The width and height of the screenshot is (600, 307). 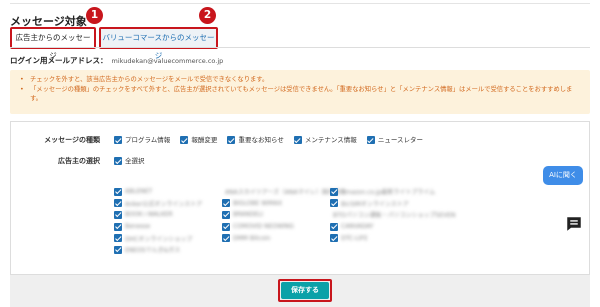 What do you see at coordinates (387, 227) in the screenshot?
I see `advertiser-item: CANVADAY` at bounding box center [387, 227].